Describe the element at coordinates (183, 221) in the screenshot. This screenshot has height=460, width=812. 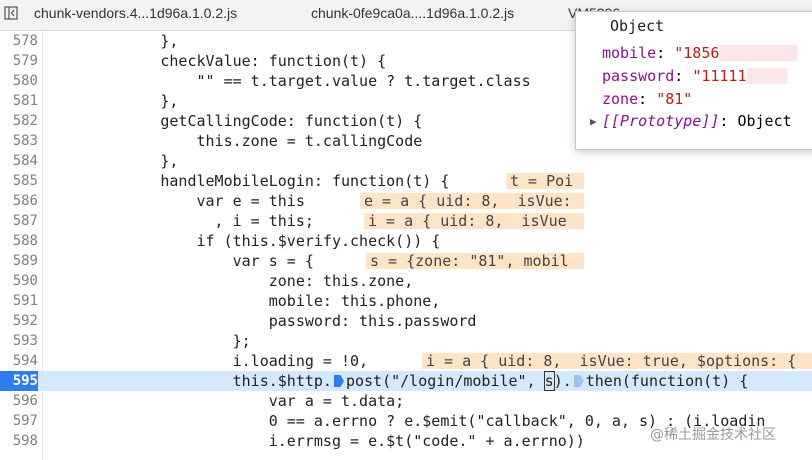
I see `line-text: , i = this;` at that location.